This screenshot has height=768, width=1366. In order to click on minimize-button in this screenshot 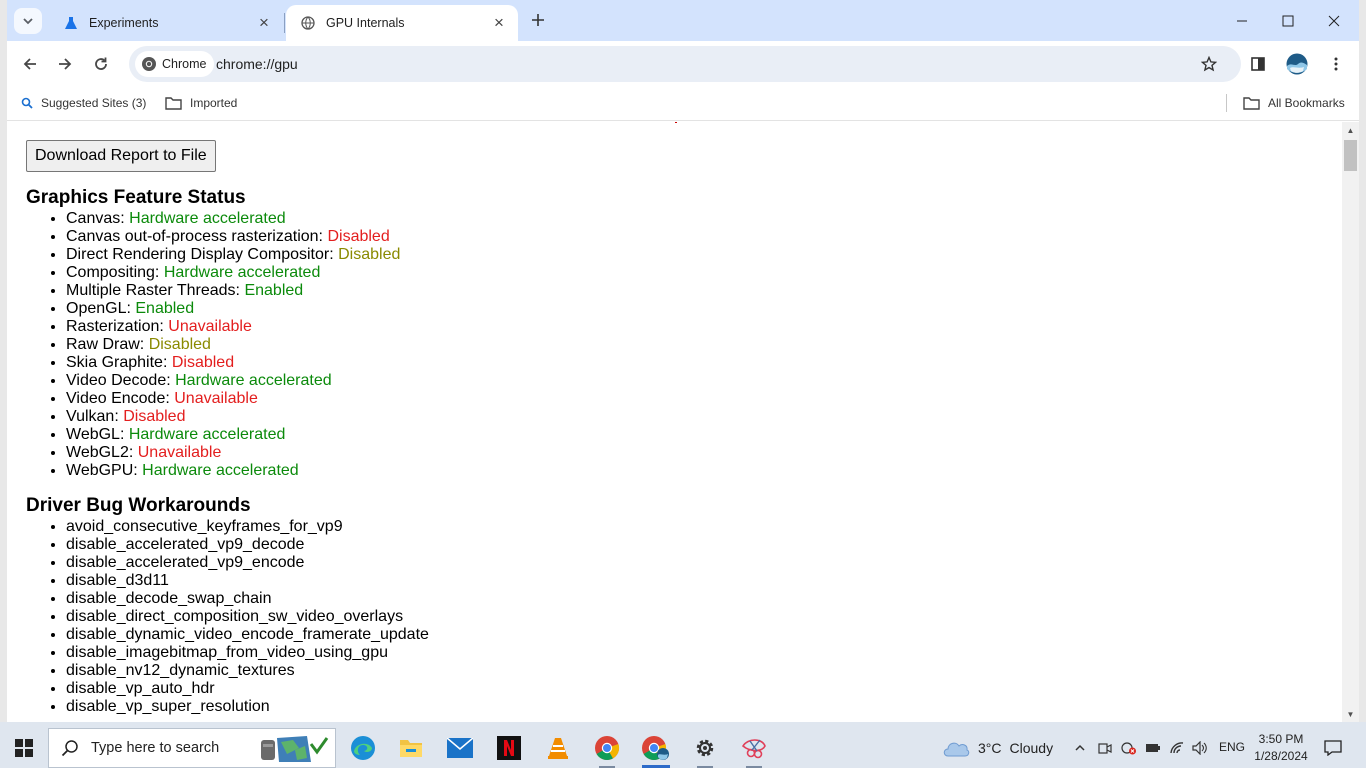, I will do `click(1242, 20)`.